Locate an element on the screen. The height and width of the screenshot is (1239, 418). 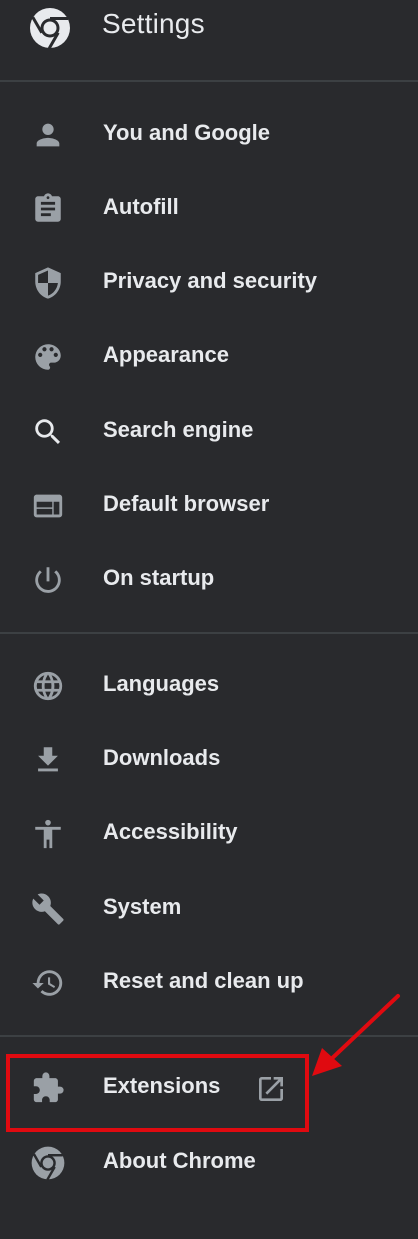
page-title: Settings is located at coordinates (153, 23).